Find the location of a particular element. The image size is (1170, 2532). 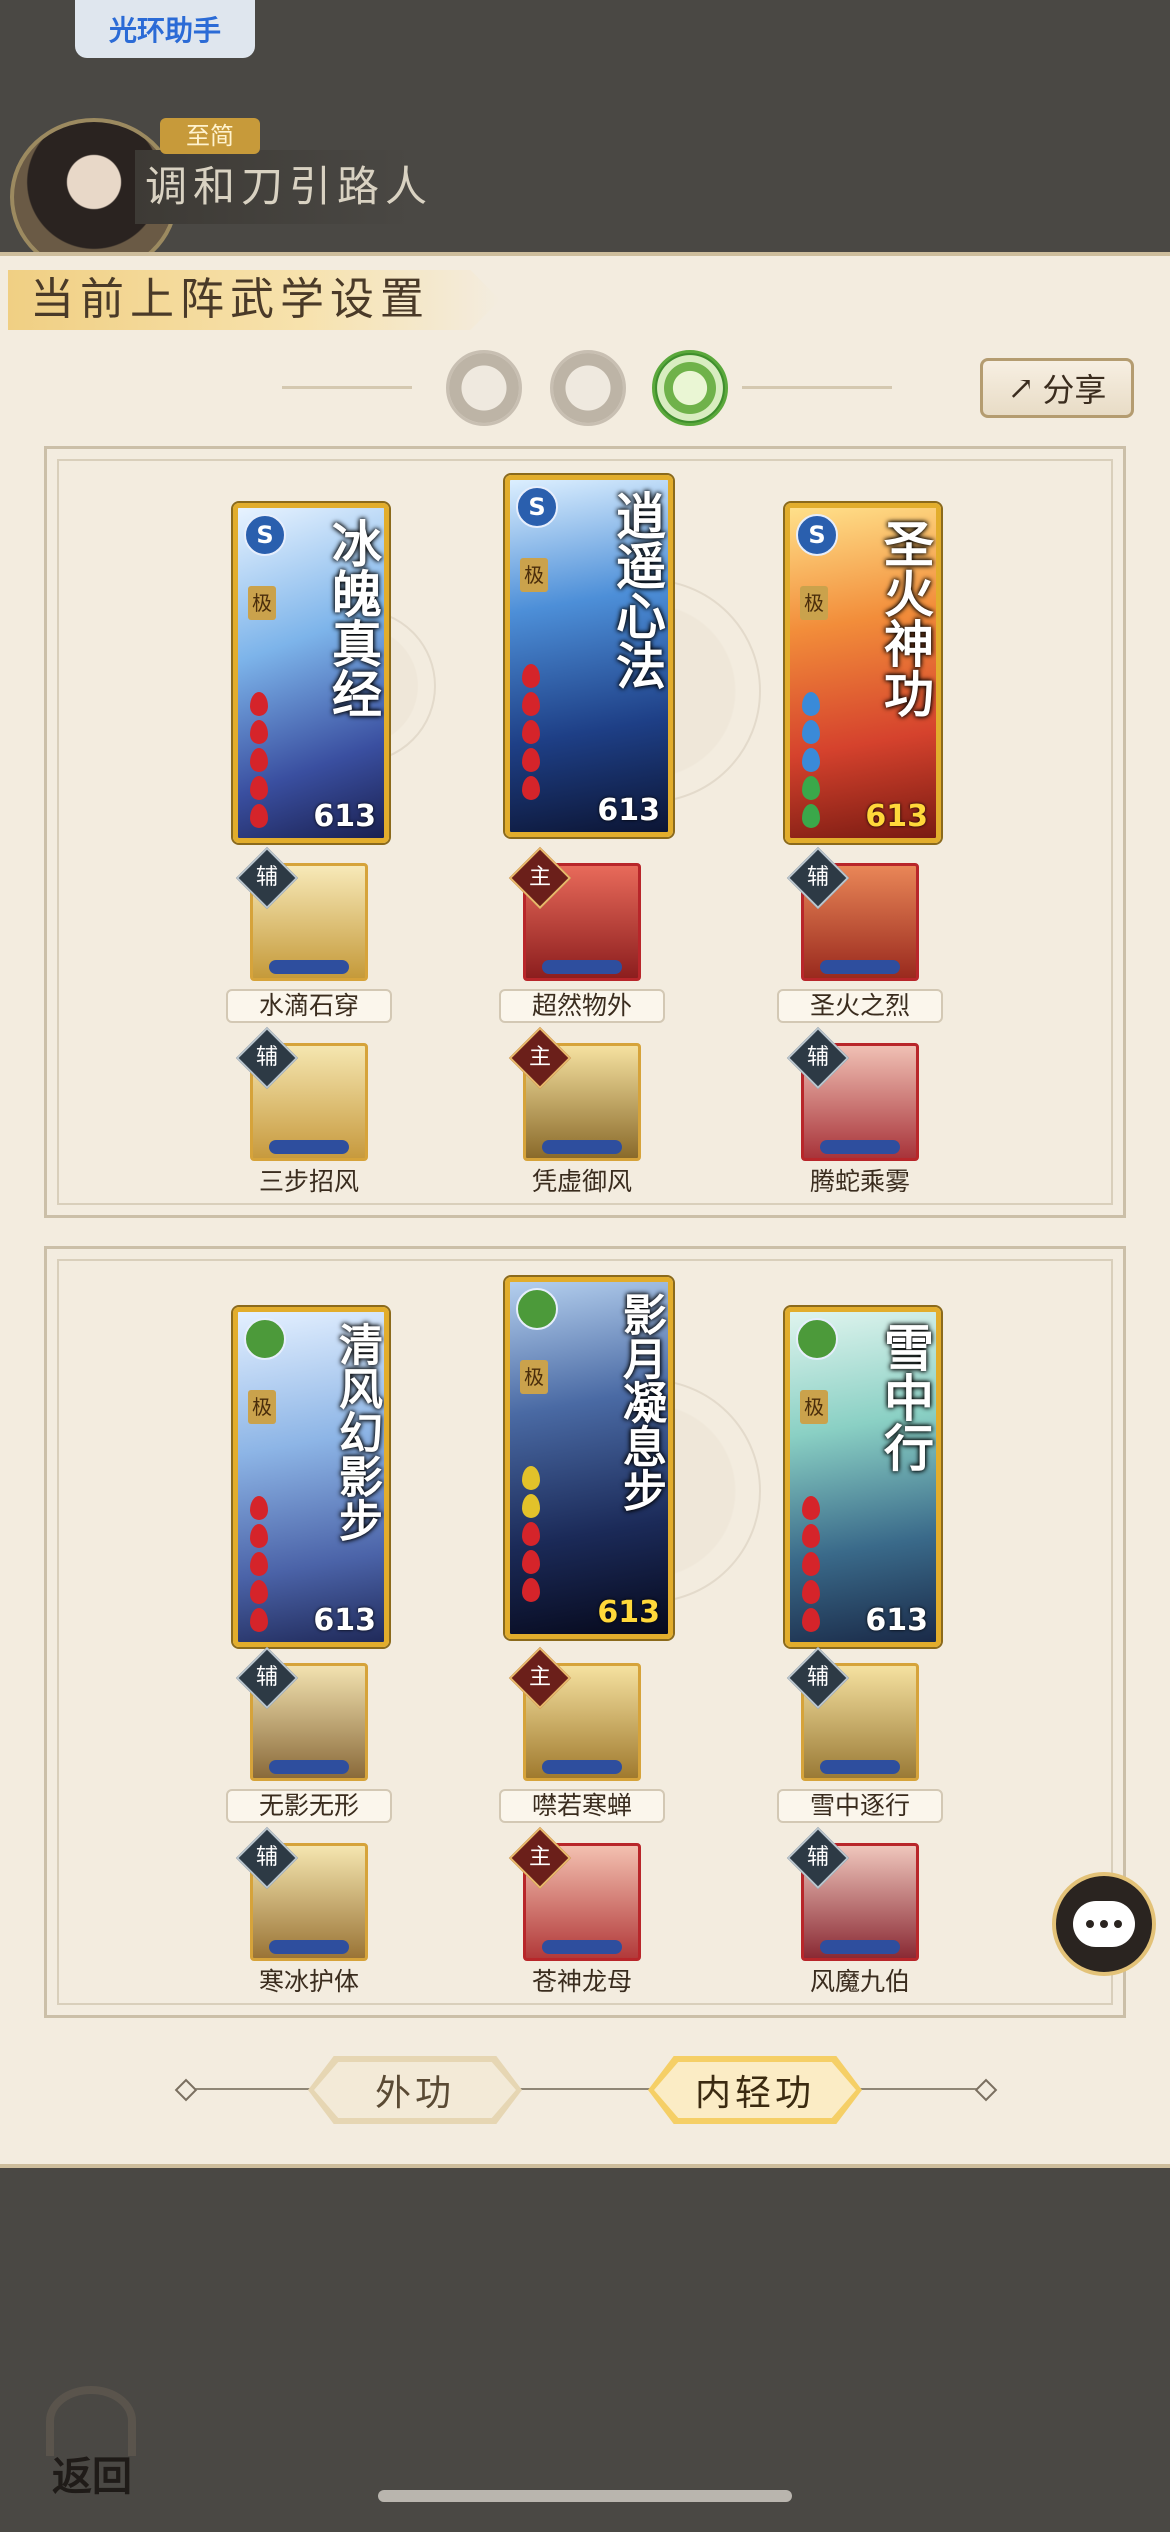

skill-card: S 极 逍遥心法 613 is located at coordinates (589, 656).